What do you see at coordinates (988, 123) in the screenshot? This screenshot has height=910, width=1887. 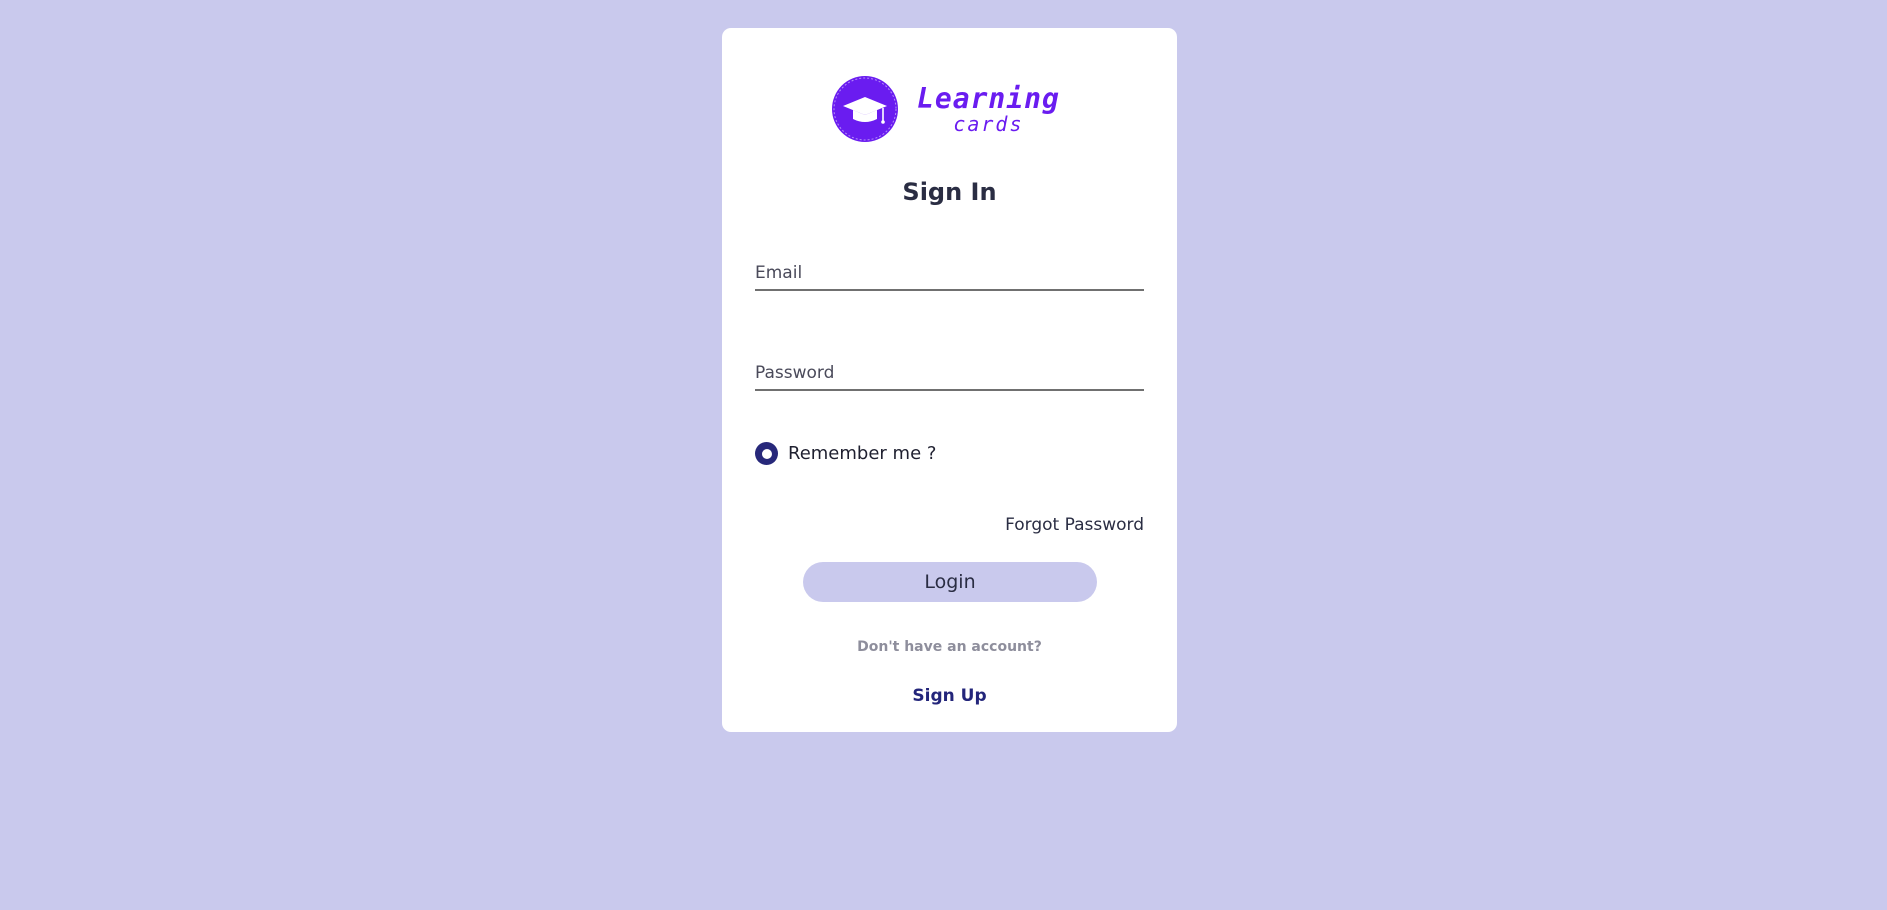 I see `brand-title-line2: cards` at bounding box center [988, 123].